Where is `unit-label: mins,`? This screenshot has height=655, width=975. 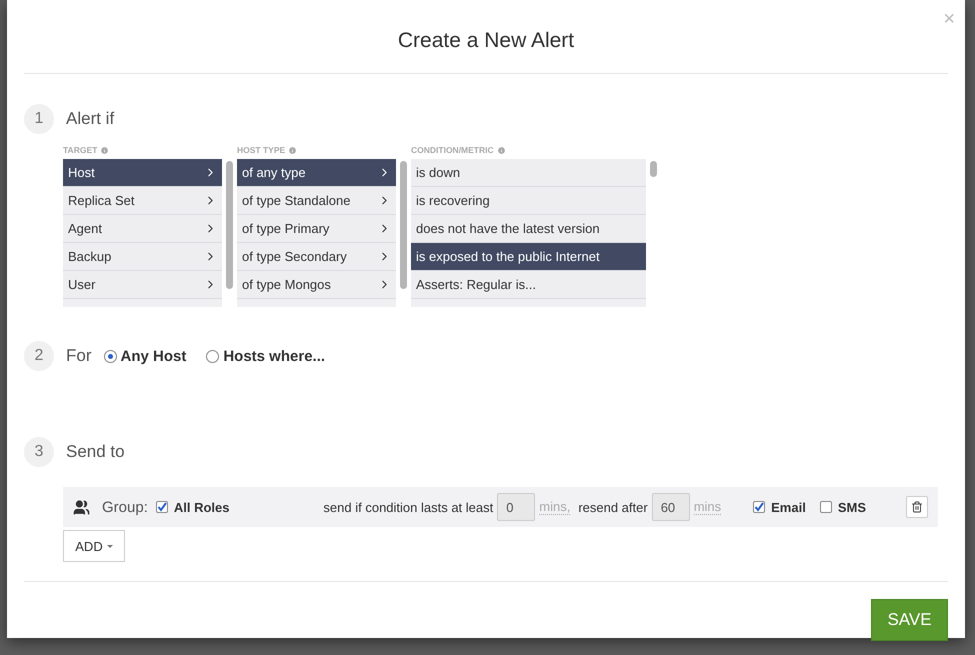
unit-label: mins, is located at coordinates (554, 507).